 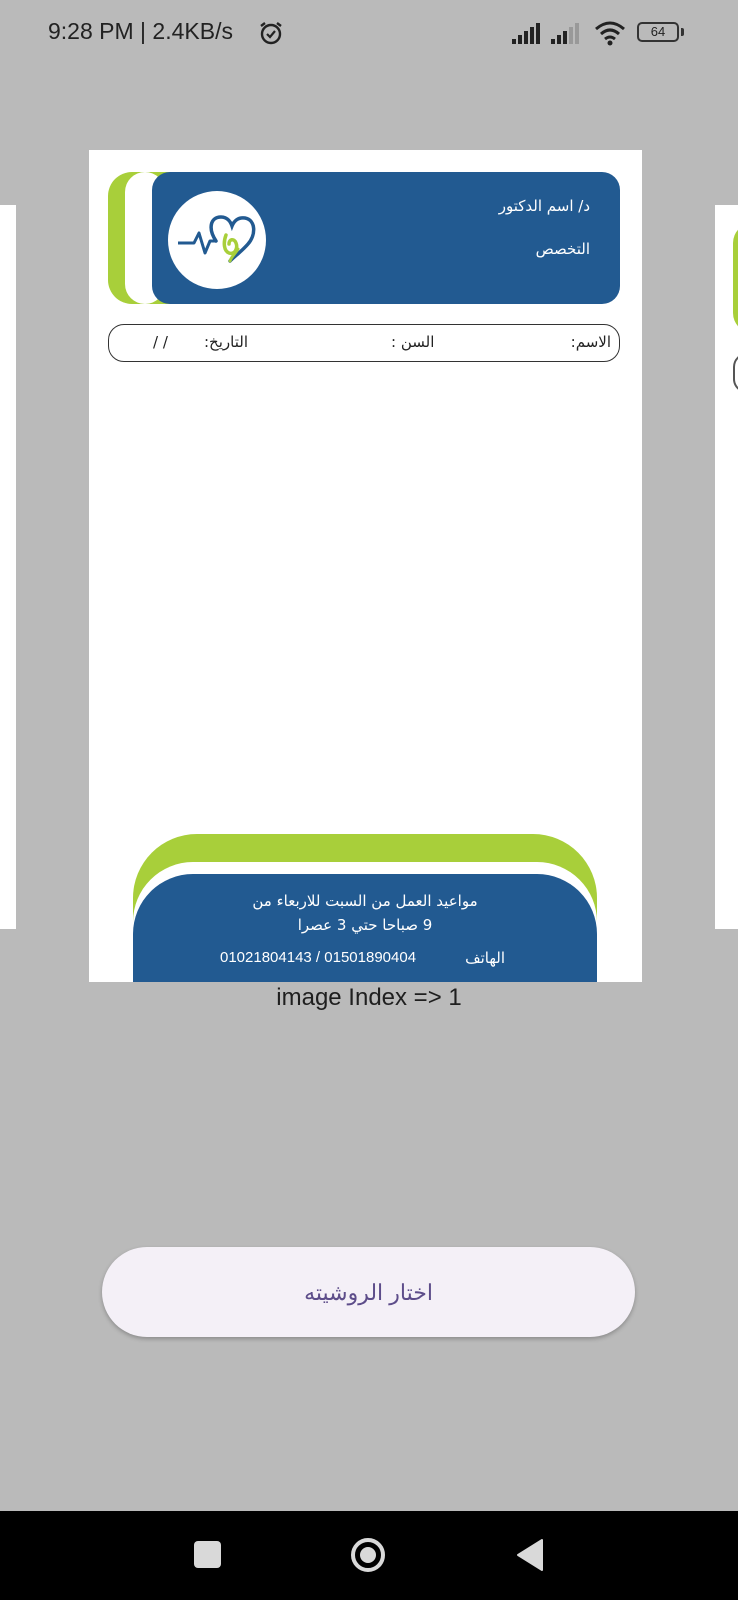 I want to click on date-placeholder: / /, so click(x=160, y=342).